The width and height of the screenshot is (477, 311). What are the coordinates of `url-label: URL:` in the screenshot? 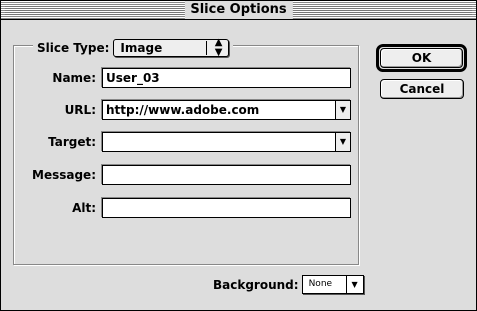 It's located at (80, 110).